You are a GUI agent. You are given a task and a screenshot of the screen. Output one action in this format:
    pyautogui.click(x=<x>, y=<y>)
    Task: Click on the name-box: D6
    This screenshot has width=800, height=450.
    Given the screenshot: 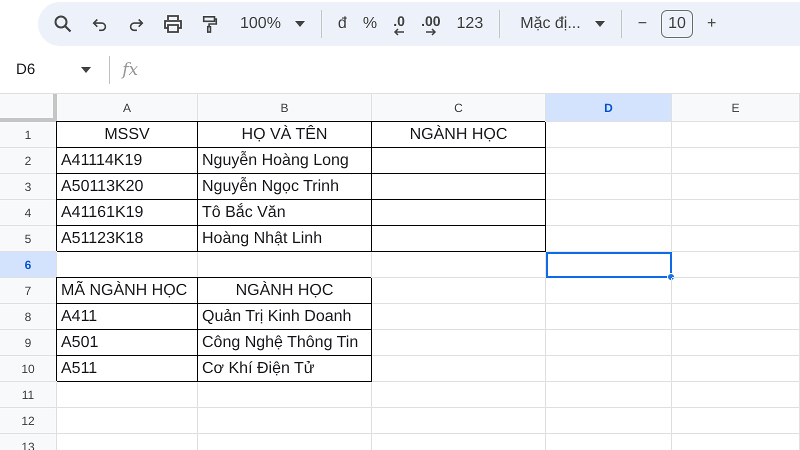 What is the action you would take?
    pyautogui.click(x=51, y=69)
    